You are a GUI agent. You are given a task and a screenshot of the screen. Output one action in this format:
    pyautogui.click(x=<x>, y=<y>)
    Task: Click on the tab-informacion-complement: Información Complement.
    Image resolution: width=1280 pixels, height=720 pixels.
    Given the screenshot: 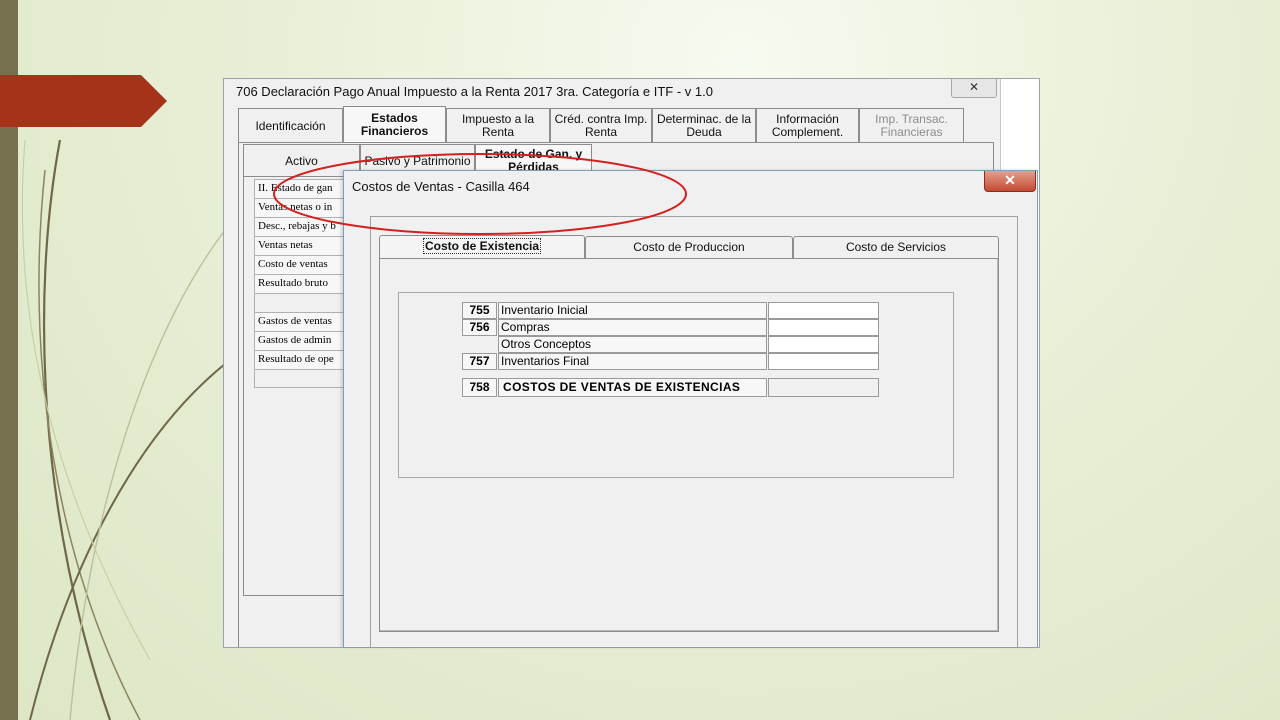 What is the action you would take?
    pyautogui.click(x=807, y=125)
    